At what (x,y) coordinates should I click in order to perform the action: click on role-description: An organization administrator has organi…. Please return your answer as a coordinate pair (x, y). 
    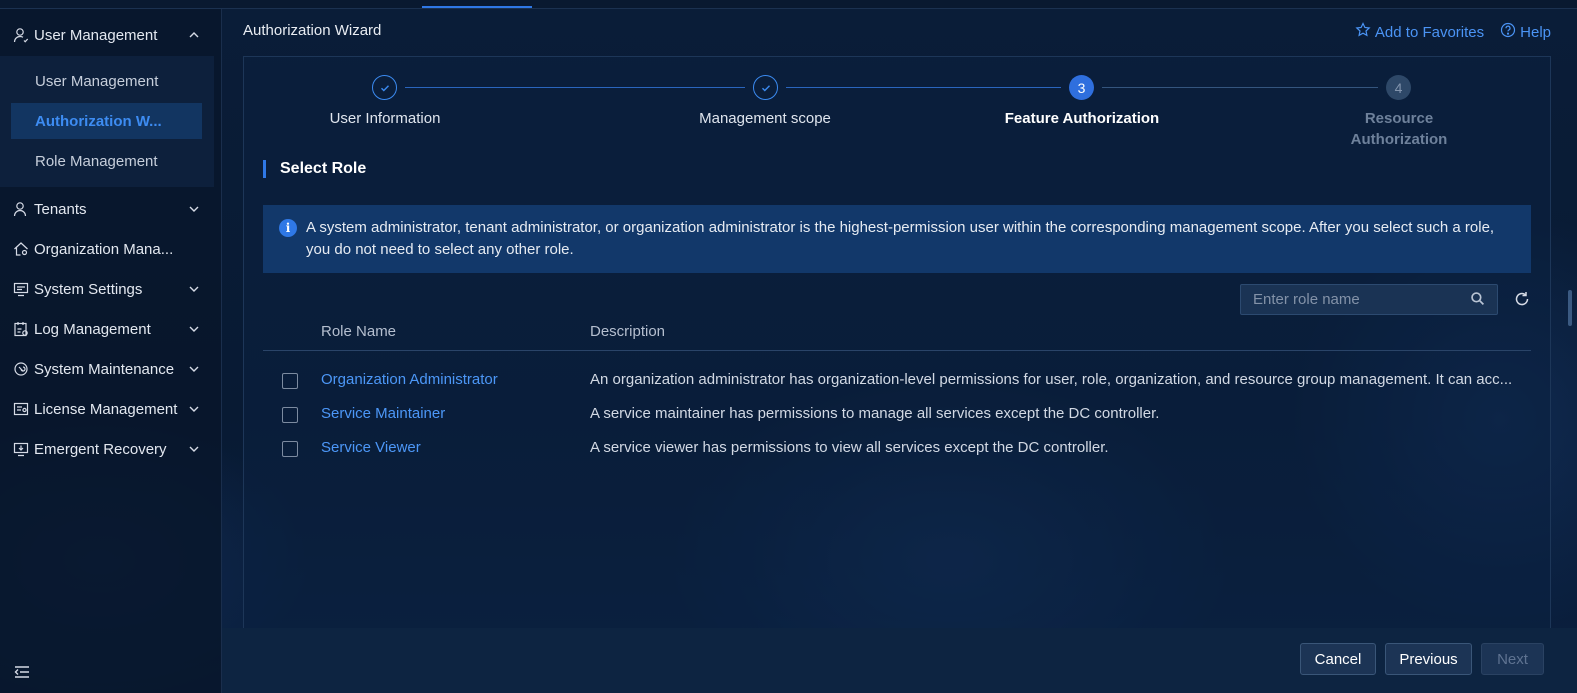
    Looking at the image, I should click on (1051, 379).